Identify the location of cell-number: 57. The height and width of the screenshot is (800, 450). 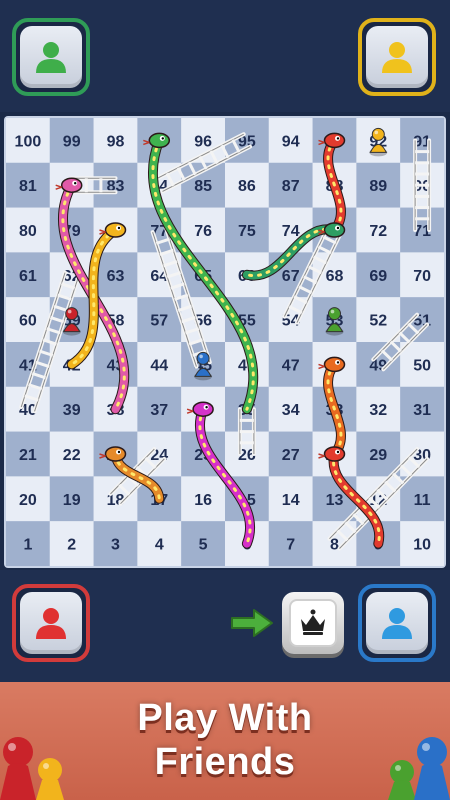
(159, 321).